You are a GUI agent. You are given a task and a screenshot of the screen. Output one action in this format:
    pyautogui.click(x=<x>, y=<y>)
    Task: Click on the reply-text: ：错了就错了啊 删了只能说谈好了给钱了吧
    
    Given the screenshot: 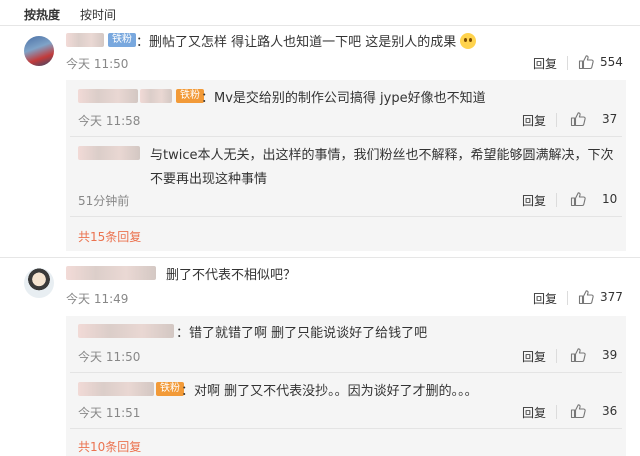 What is the action you would take?
    pyautogui.click(x=302, y=333)
    